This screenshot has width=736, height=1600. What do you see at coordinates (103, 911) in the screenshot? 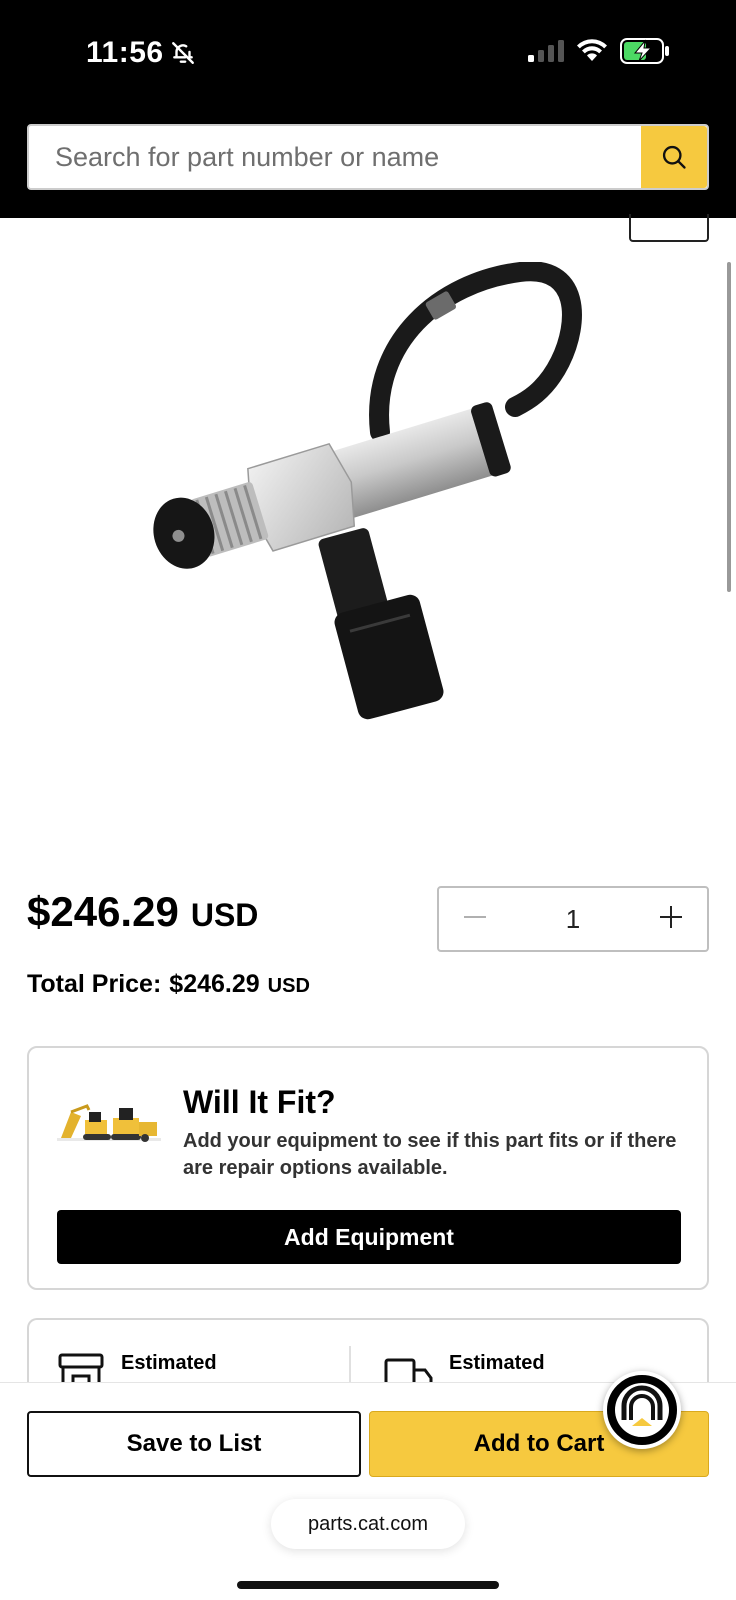
I see `price-value: $246.29` at bounding box center [103, 911].